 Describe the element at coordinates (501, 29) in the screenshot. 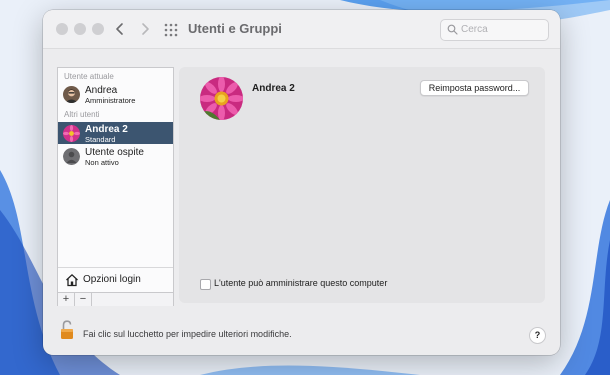

I see `search-input` at that location.